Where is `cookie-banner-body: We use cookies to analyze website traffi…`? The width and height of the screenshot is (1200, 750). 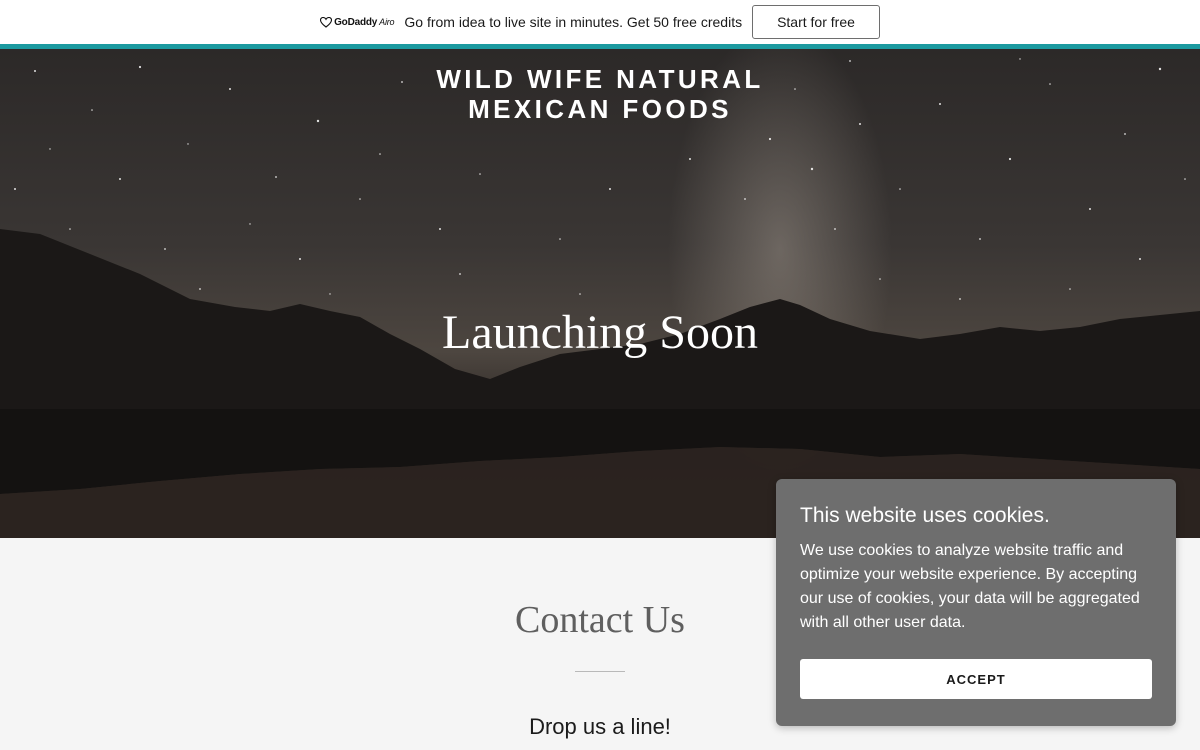
cookie-banner-body: We use cookies to analyze website traffi… is located at coordinates (970, 586).